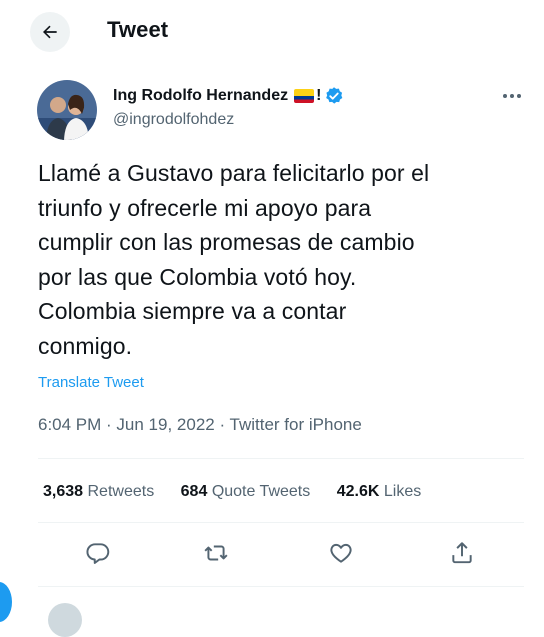 This screenshot has height=637, width=544. I want to click on quote-tweets-label: Quote Tweets, so click(261, 491).